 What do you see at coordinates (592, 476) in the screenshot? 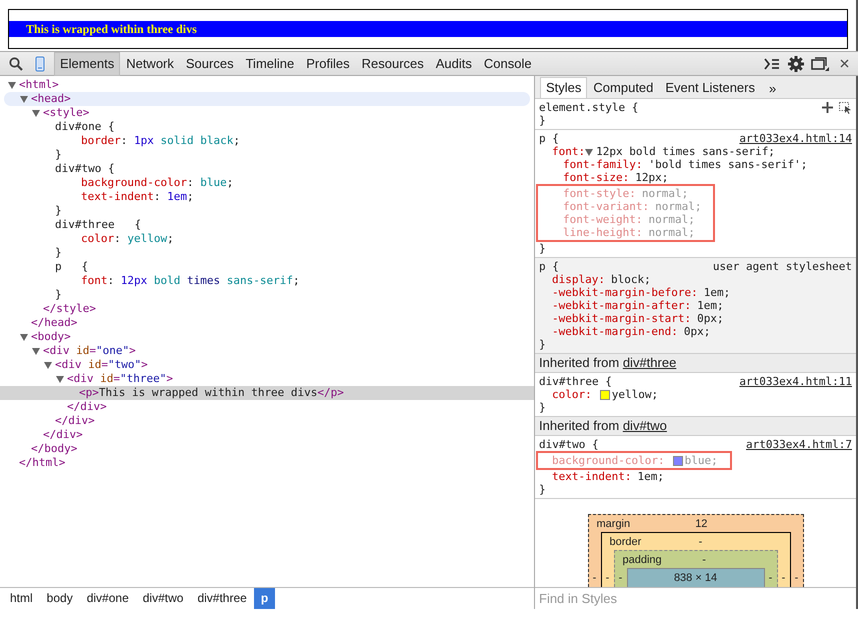
I see `css-property: text-indent:` at bounding box center [592, 476].